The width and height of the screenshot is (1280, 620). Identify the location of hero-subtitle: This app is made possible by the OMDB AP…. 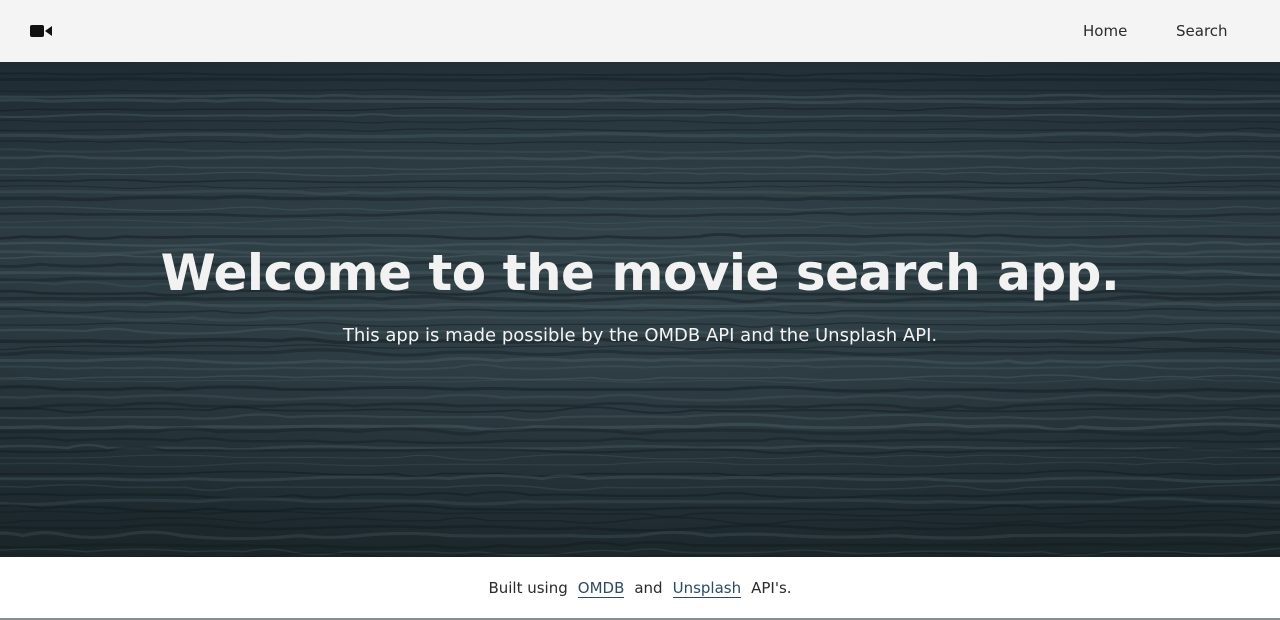
(640, 335).